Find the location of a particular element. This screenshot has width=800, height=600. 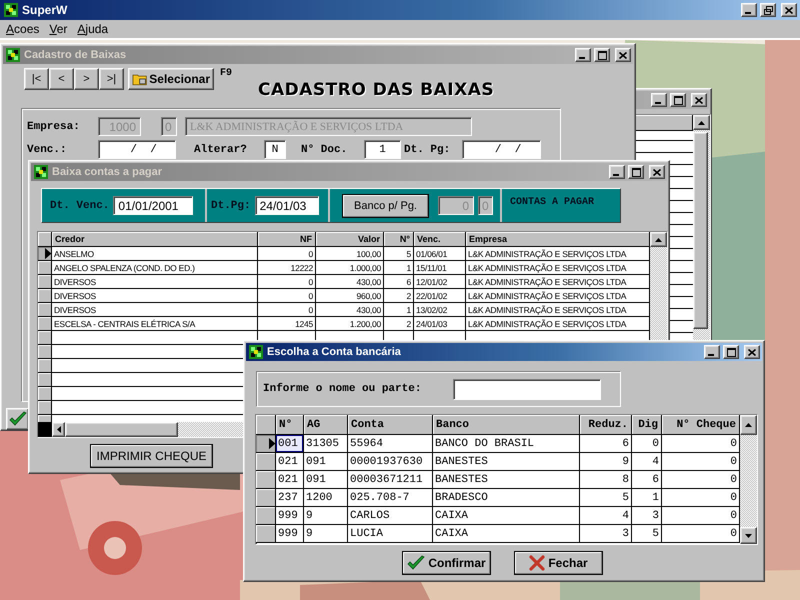

nav-button: |< is located at coordinates (36, 79).